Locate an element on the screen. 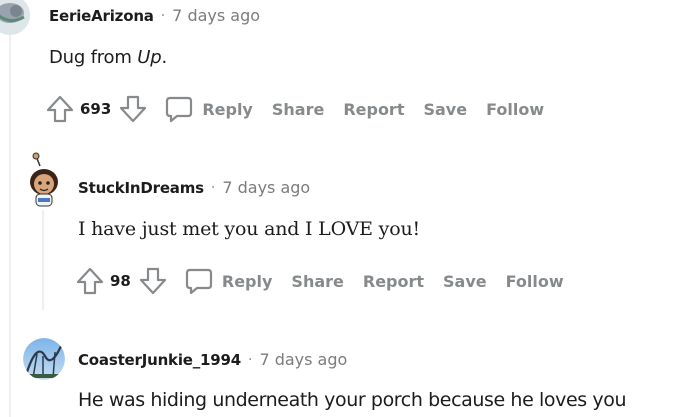 The image size is (700, 417). comment-text-part: . is located at coordinates (164, 57).